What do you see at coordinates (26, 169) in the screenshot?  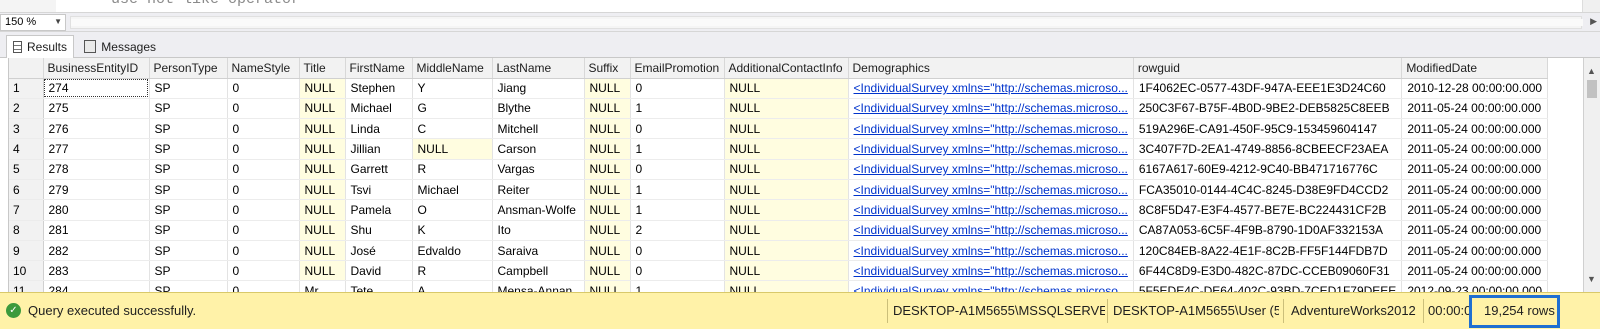 I see `row-number-cell: 5` at bounding box center [26, 169].